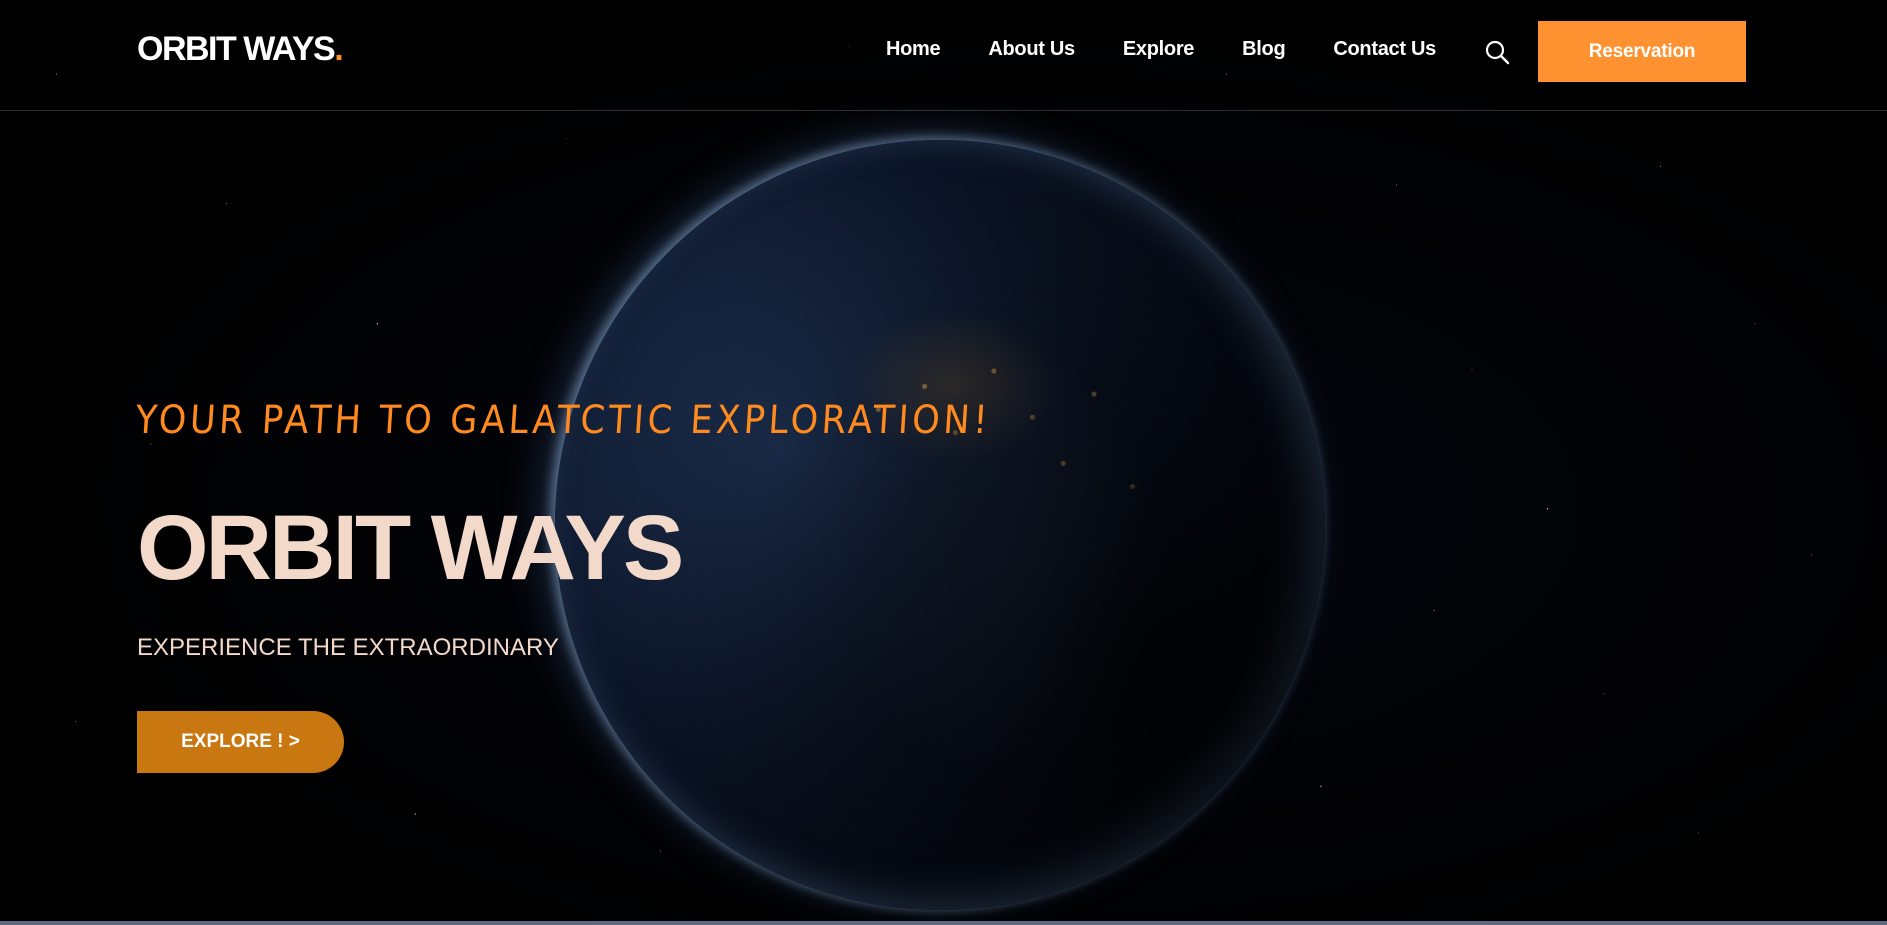  What do you see at coordinates (240, 742) in the screenshot?
I see `explore-button: EXPLORE ! >` at bounding box center [240, 742].